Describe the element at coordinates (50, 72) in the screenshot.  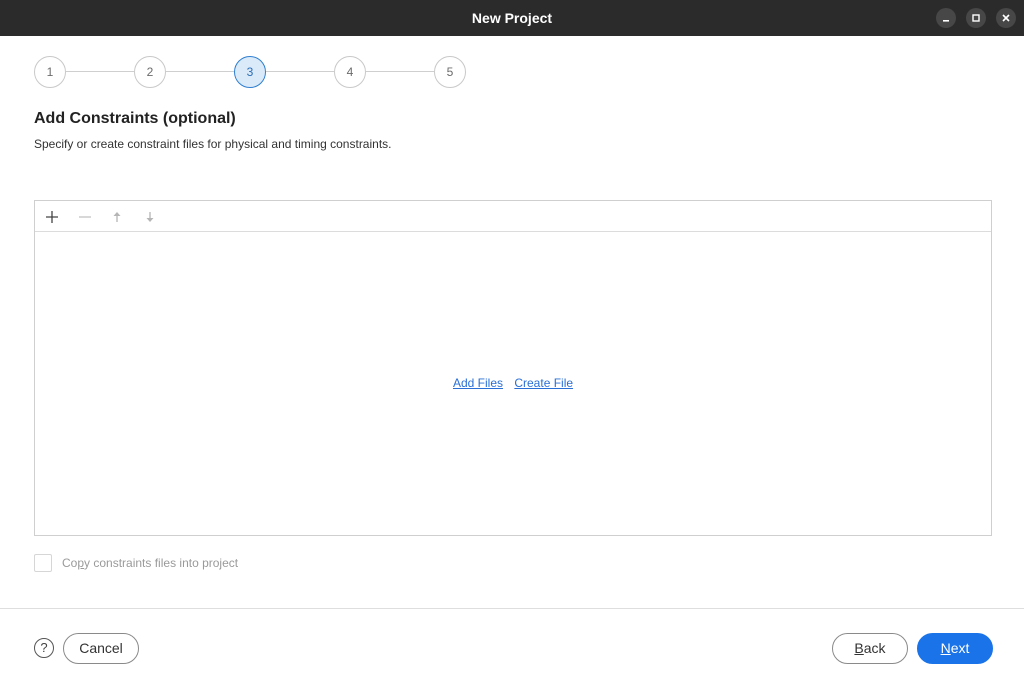
I see `step-1: 1` at that location.